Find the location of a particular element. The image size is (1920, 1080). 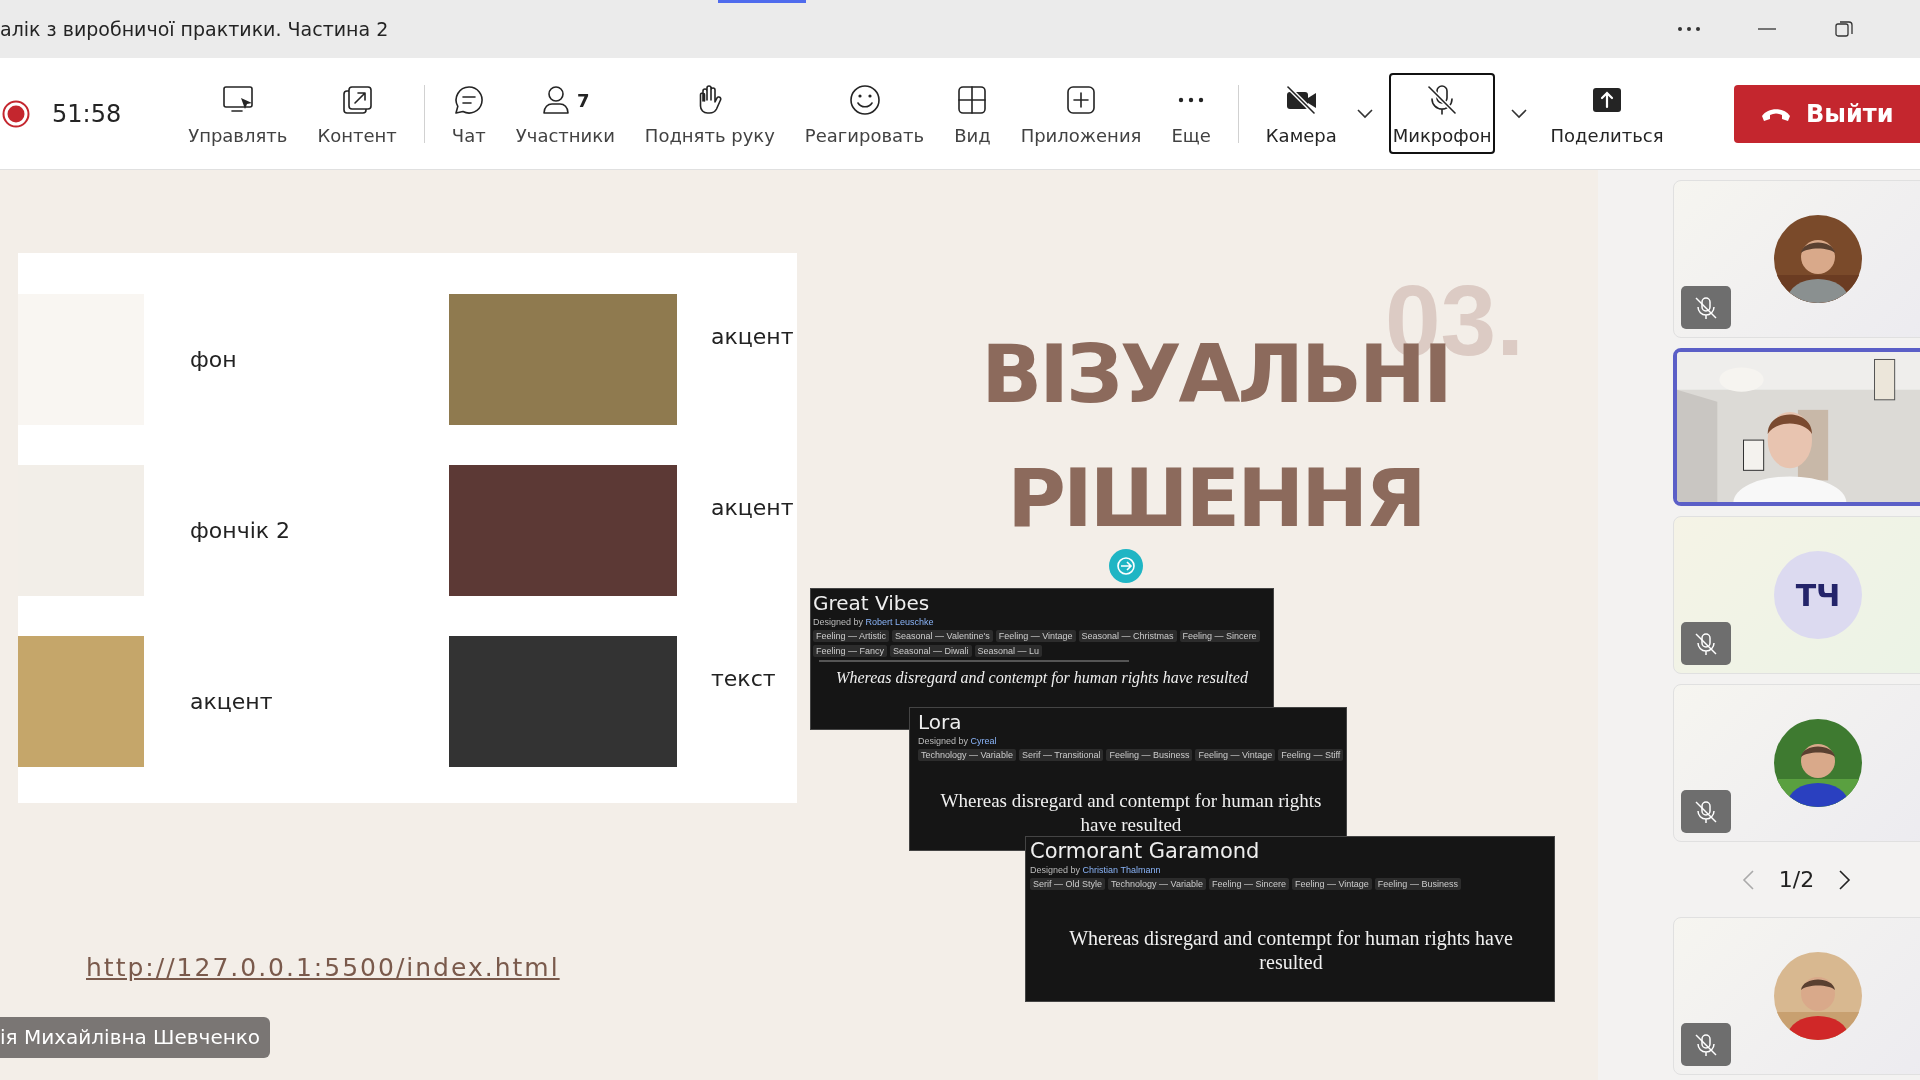

tag-chip: Seasonal — Christmas is located at coordinates (1127, 636).